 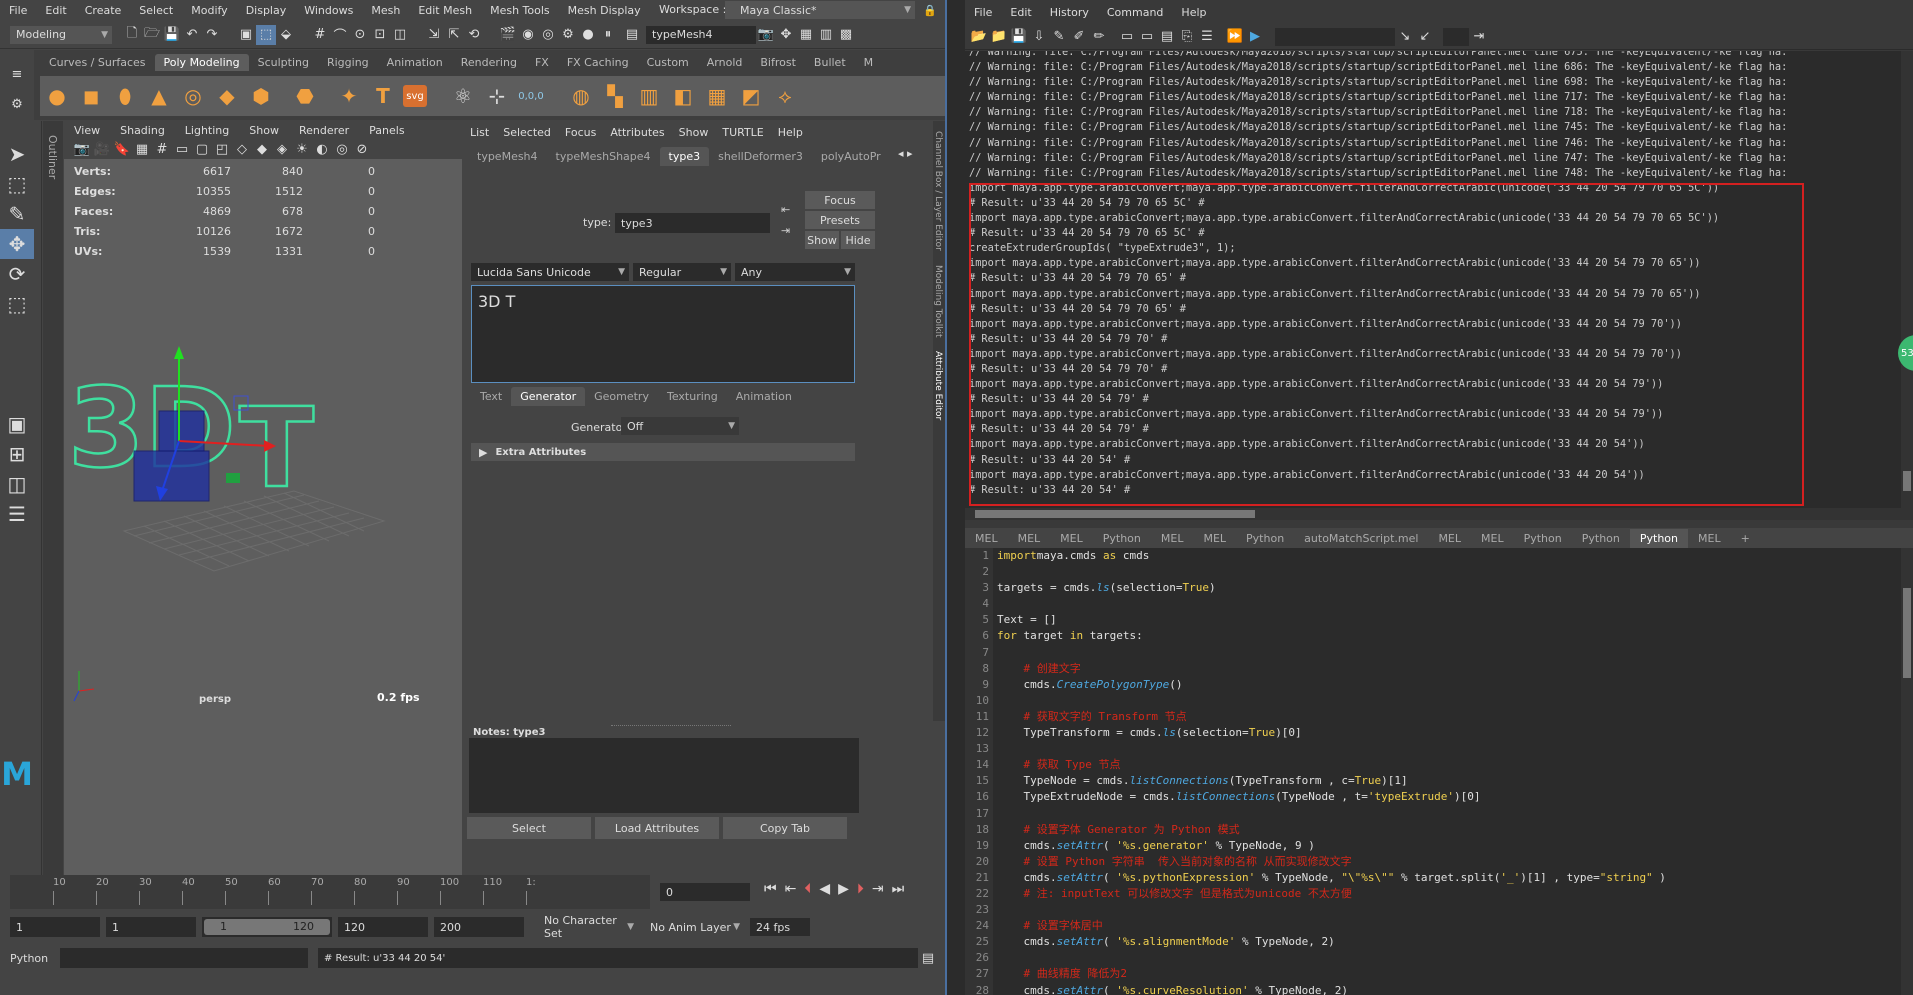 What do you see at coordinates (671, 725) in the screenshot?
I see `splitter` at bounding box center [671, 725].